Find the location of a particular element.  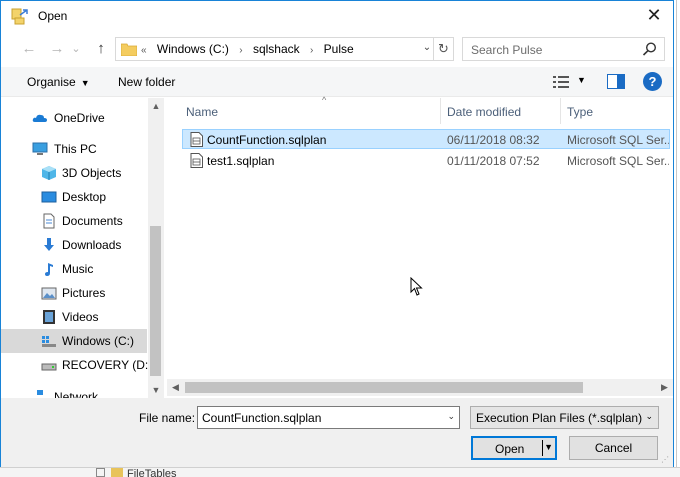

sidebar-item-desktop: Desktop is located at coordinates (74, 197).